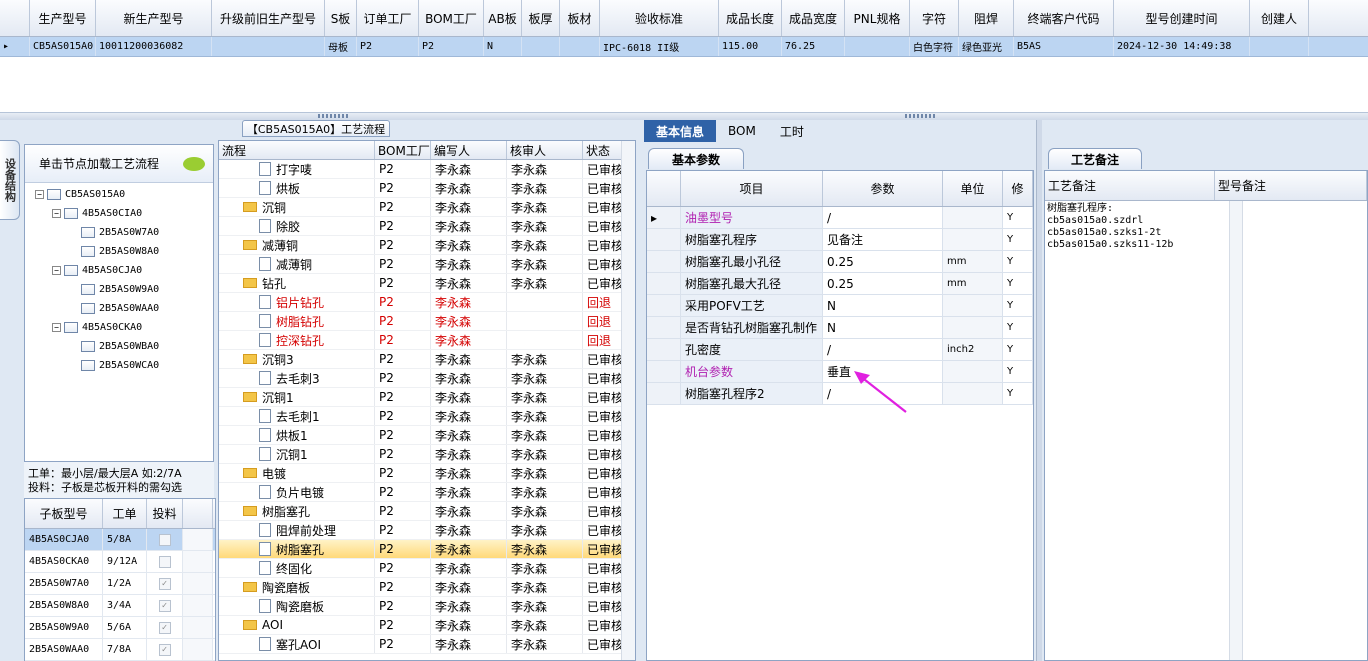  I want to click on process-row: 沉铜1 P2 李永森 李永森 已审核, so click(421, 397).